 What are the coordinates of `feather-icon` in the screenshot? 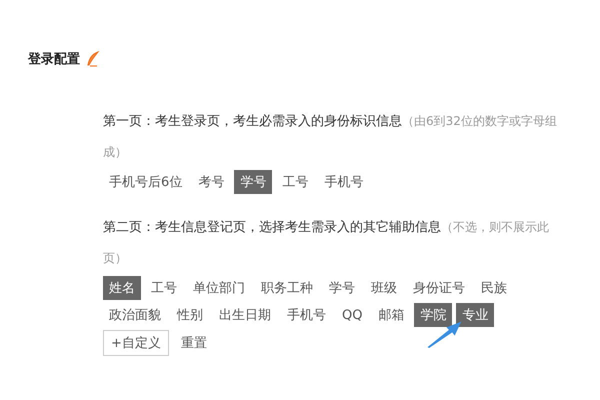 It's located at (93, 59).